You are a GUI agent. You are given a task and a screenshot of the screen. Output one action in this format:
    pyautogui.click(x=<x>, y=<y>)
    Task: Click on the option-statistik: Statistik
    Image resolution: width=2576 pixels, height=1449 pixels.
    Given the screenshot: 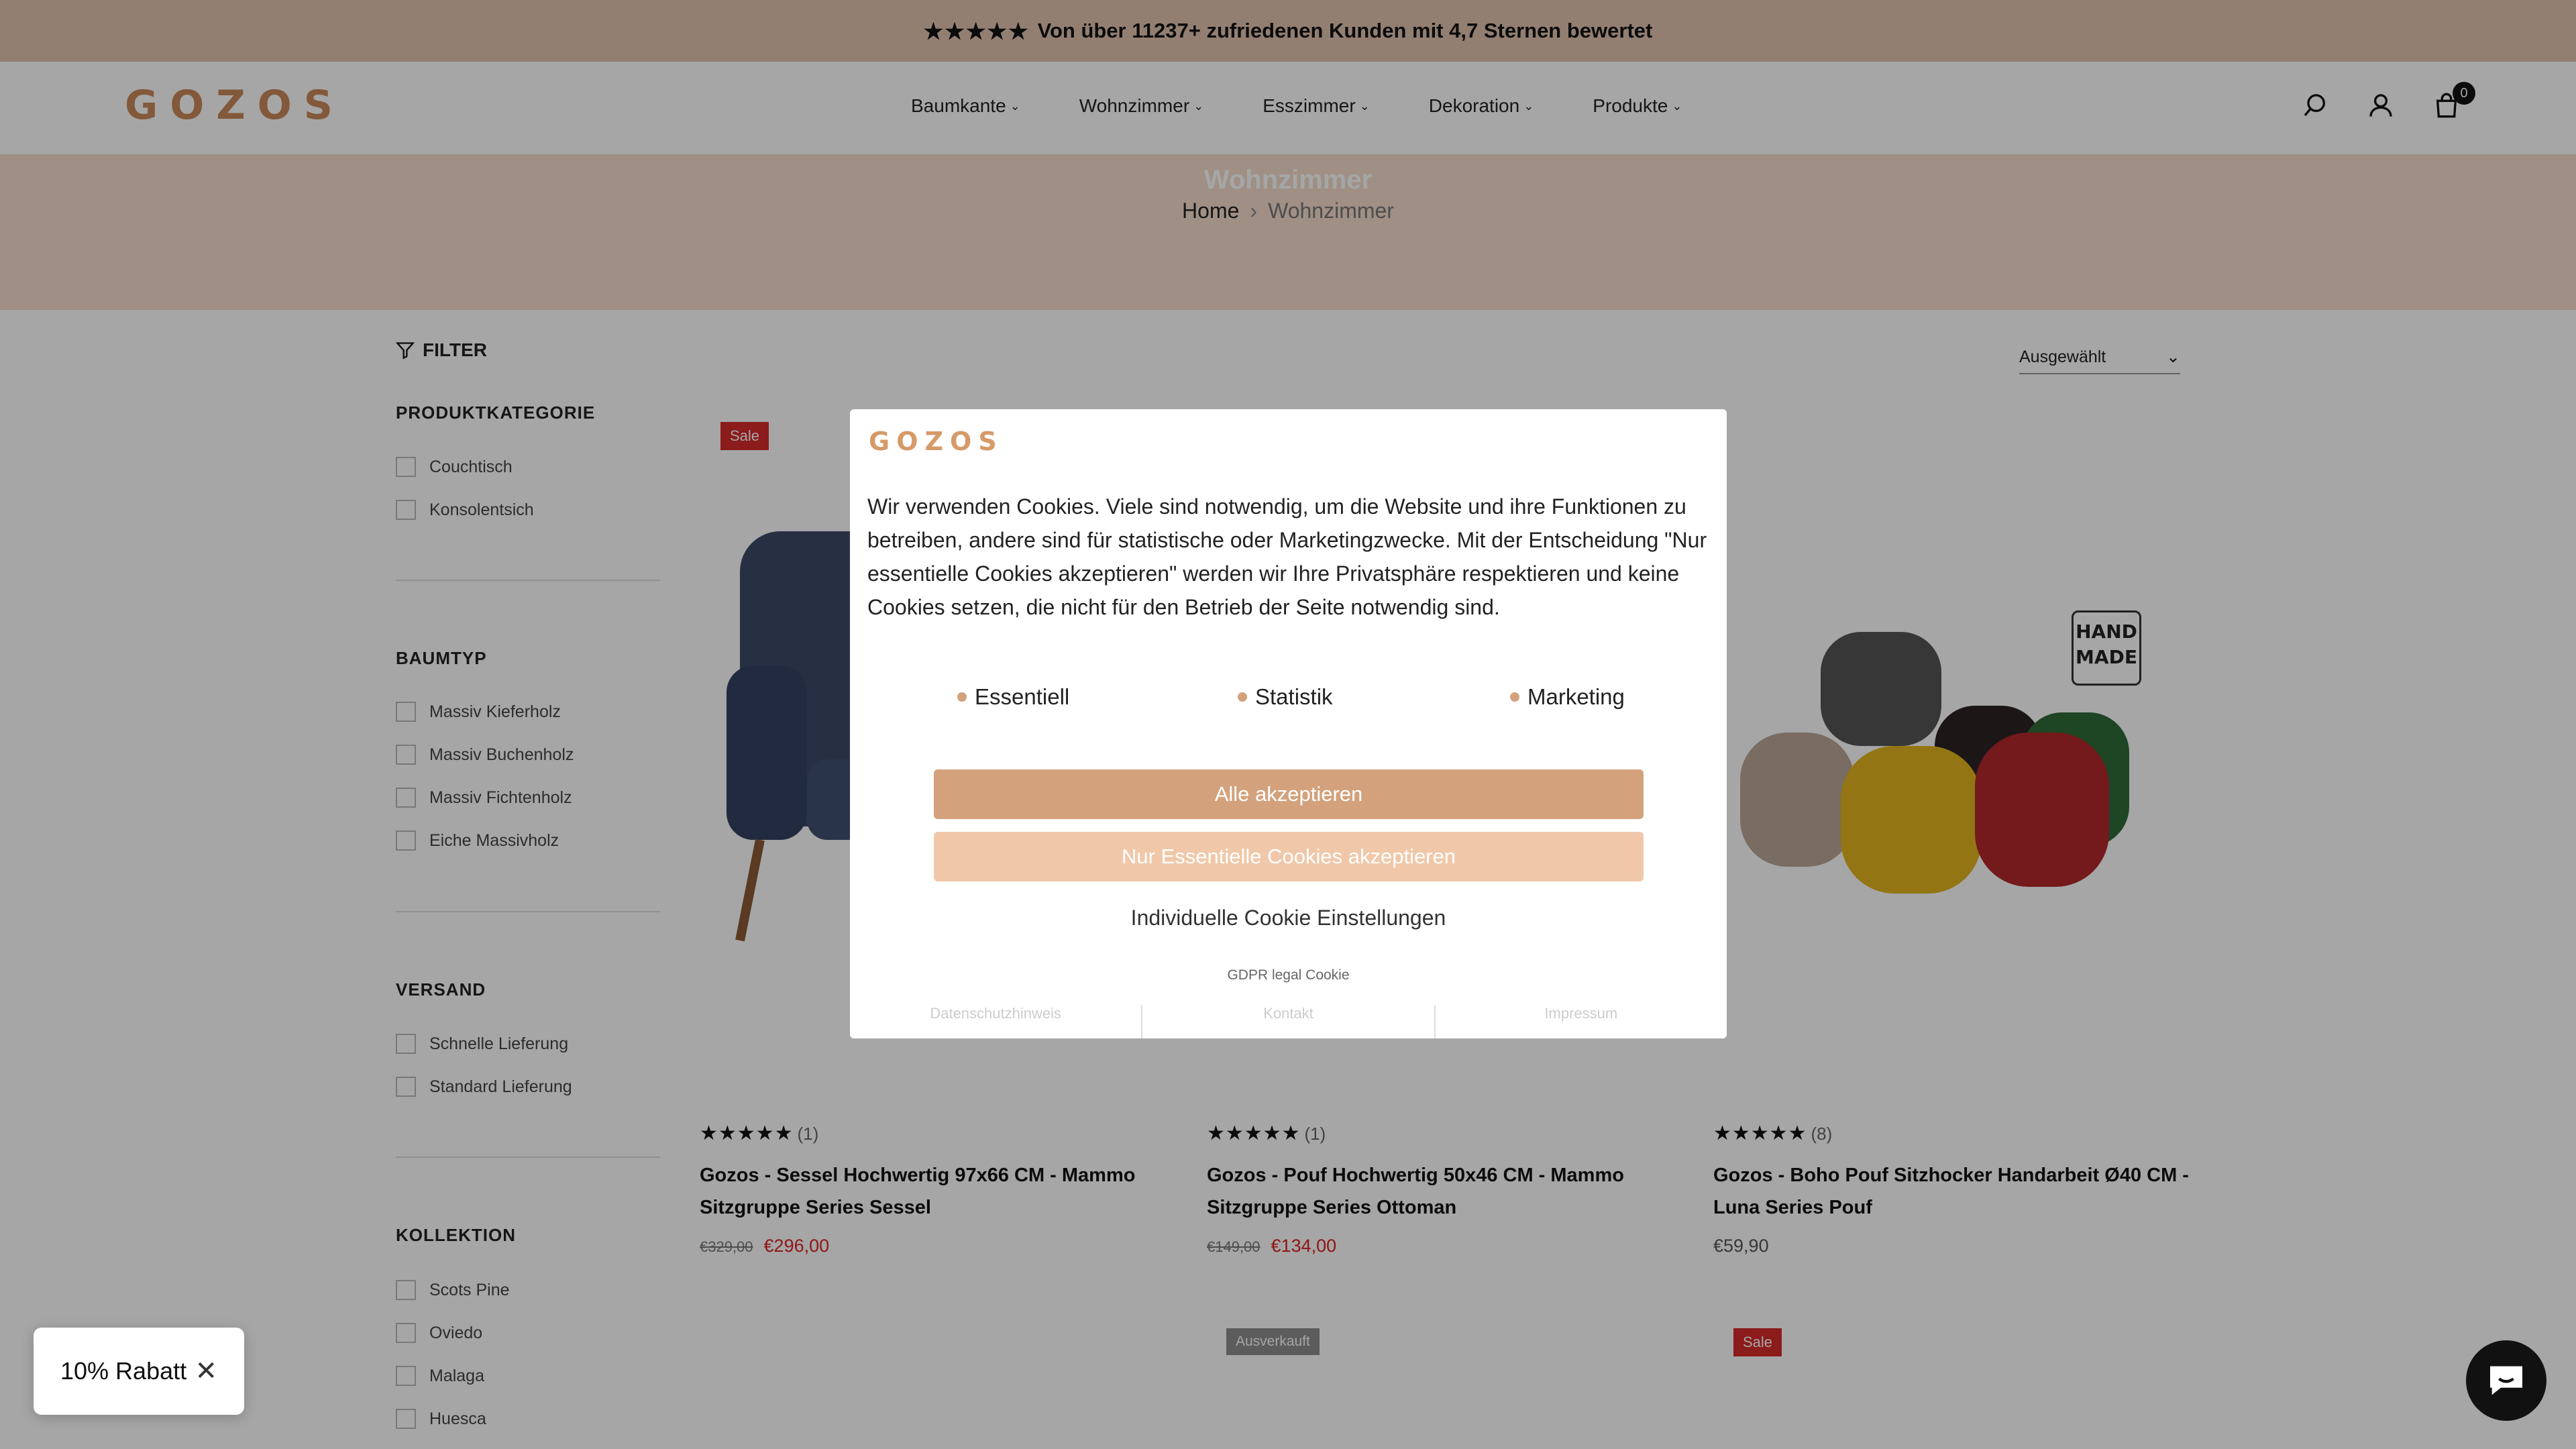 What is the action you would take?
    pyautogui.click(x=1285, y=697)
    